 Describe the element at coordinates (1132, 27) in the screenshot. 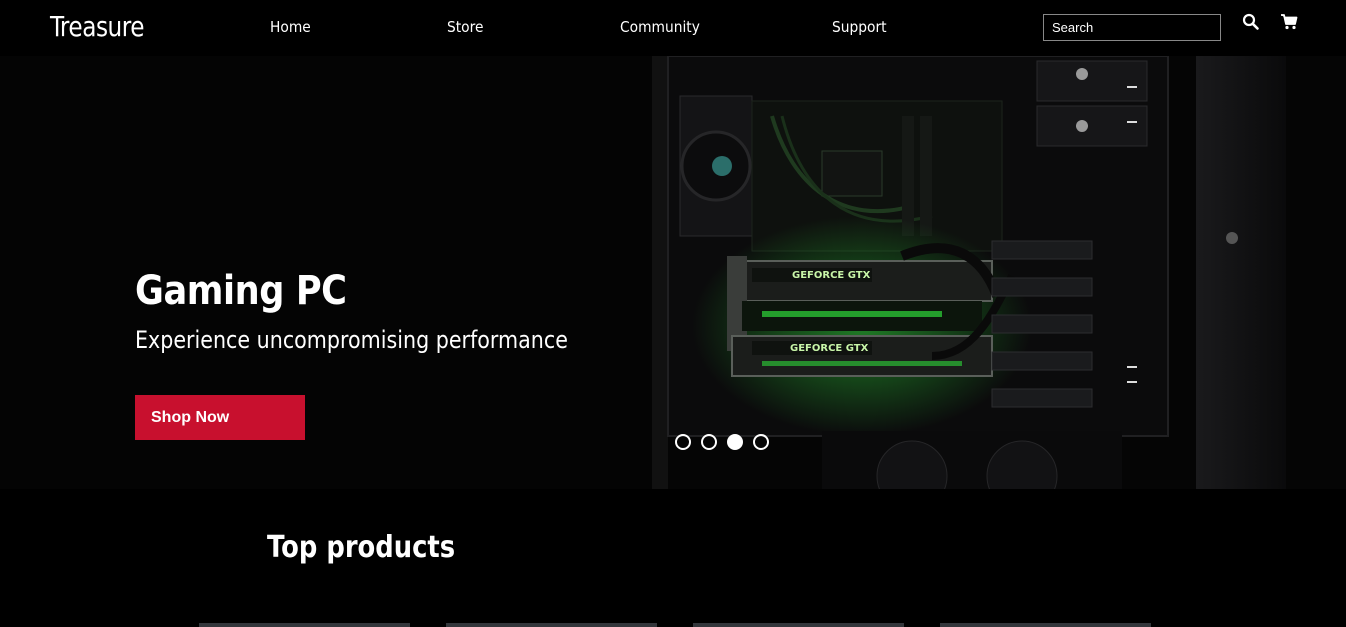

I see `search-input` at that location.